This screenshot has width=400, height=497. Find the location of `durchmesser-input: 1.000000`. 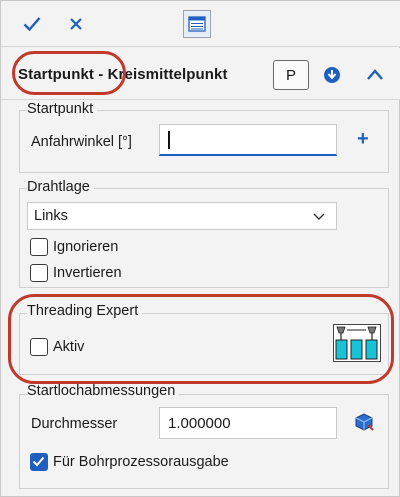

durchmesser-input: 1.000000 is located at coordinates (248, 423).